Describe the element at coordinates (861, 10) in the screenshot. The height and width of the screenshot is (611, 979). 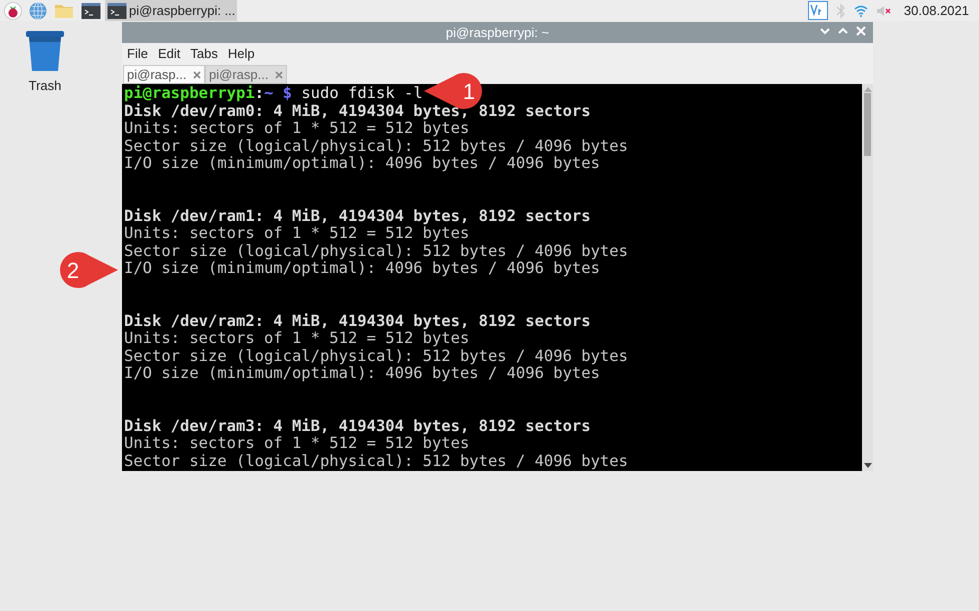
I see `wifi-icon` at that location.